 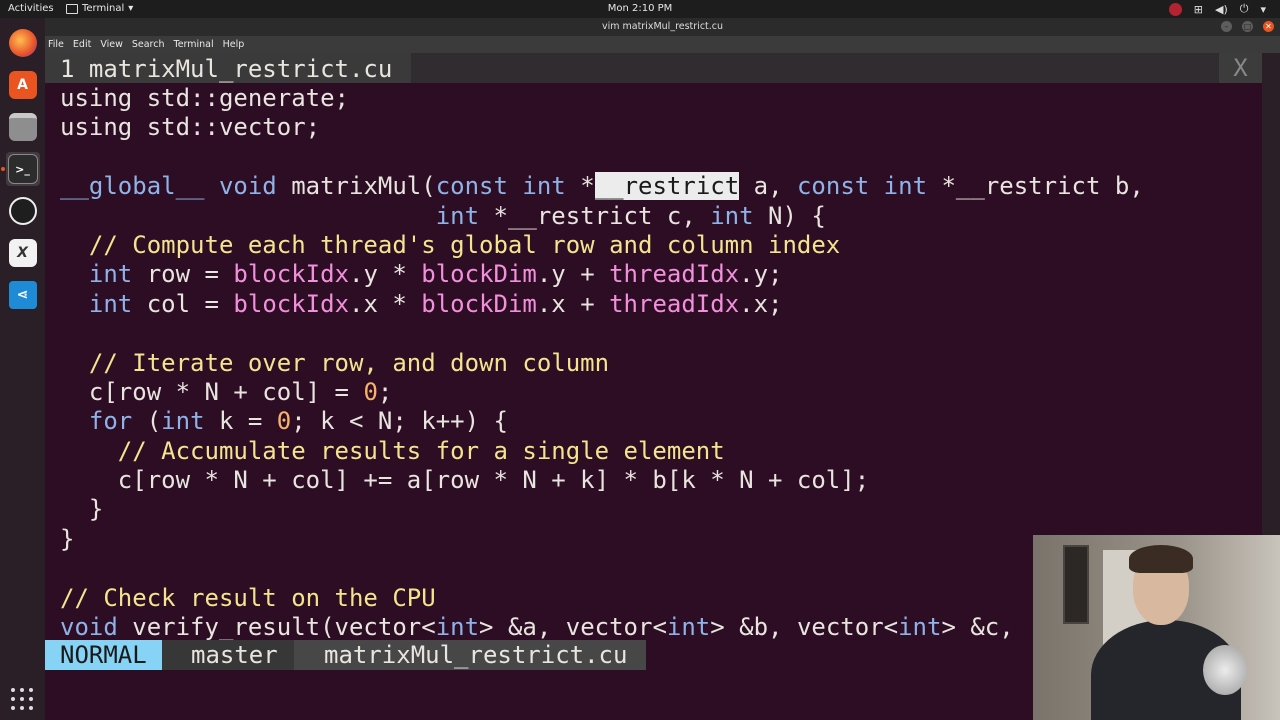 What do you see at coordinates (602, 216) in the screenshot?
I see `code-line: int *__restrict c, int N) {` at bounding box center [602, 216].